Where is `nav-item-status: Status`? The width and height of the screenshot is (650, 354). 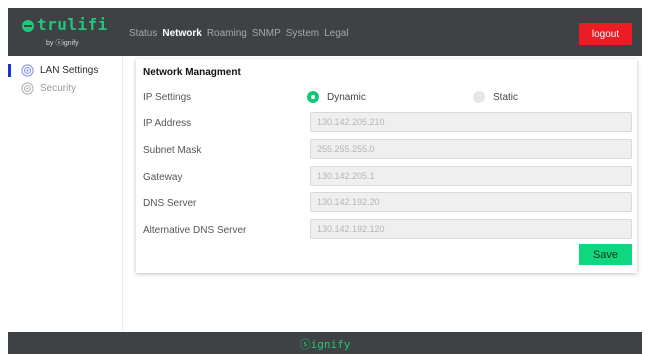 nav-item-status: Status is located at coordinates (143, 33).